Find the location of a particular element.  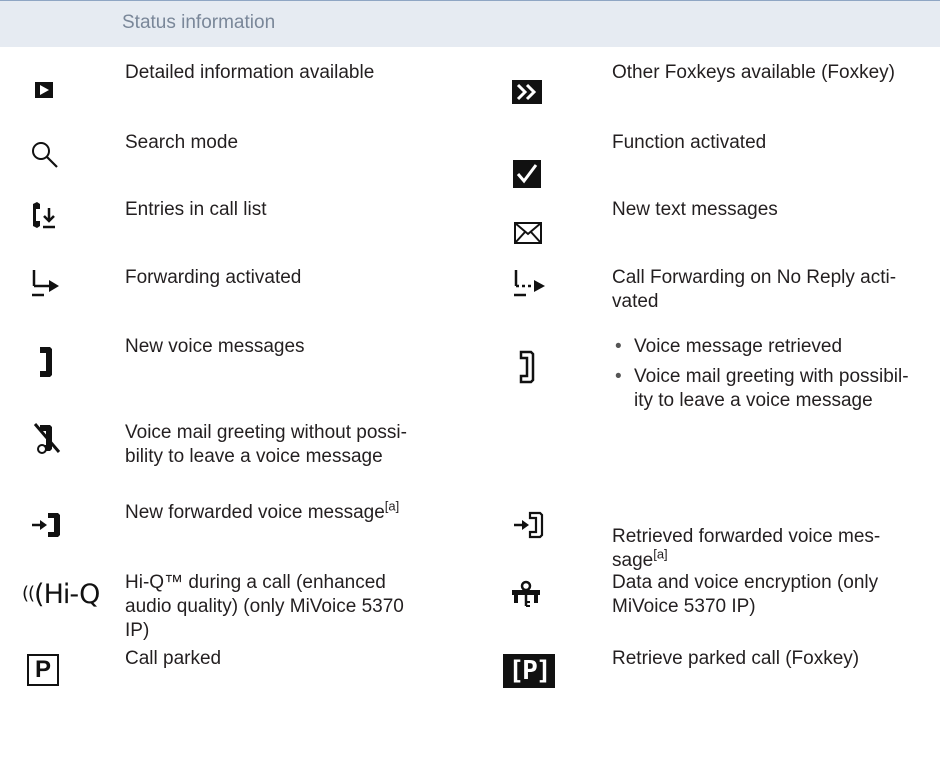

desc-forwarded-new: New forwarded voice message[a] is located at coordinates (262, 512).